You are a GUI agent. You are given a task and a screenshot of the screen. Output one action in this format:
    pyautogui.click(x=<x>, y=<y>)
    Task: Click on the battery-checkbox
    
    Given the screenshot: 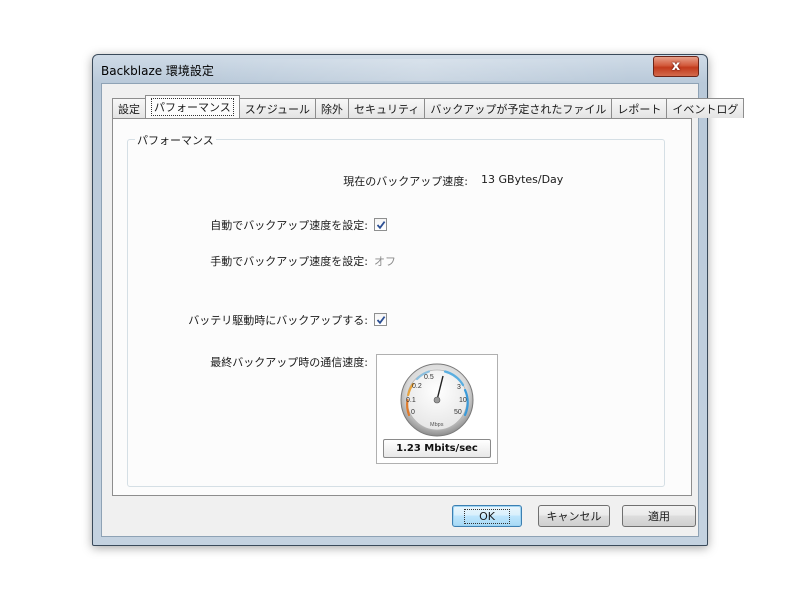 What is the action you would take?
    pyautogui.click(x=380, y=319)
    